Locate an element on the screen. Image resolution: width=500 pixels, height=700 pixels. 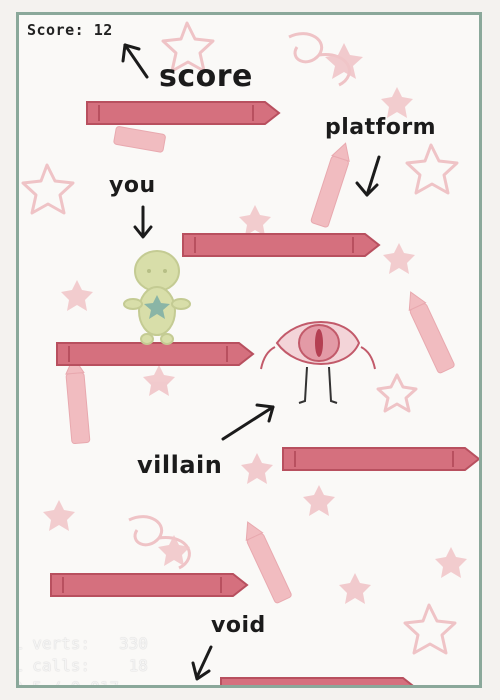
arrow-you is located at coordinates (143, 222).